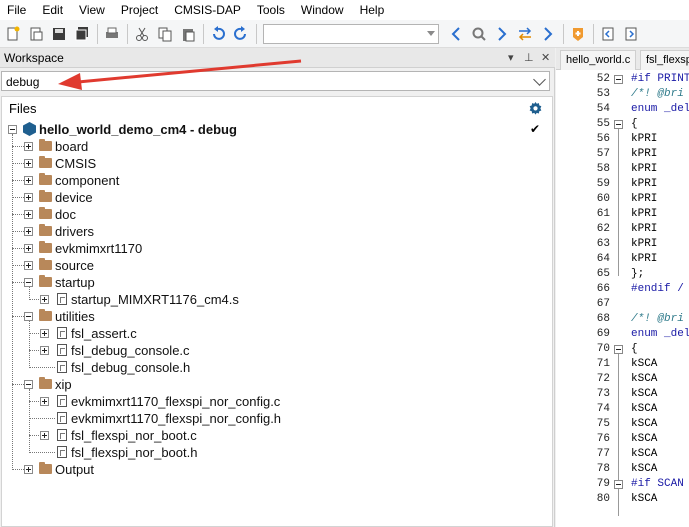  I want to click on nav-back-icon, so click(456, 34).